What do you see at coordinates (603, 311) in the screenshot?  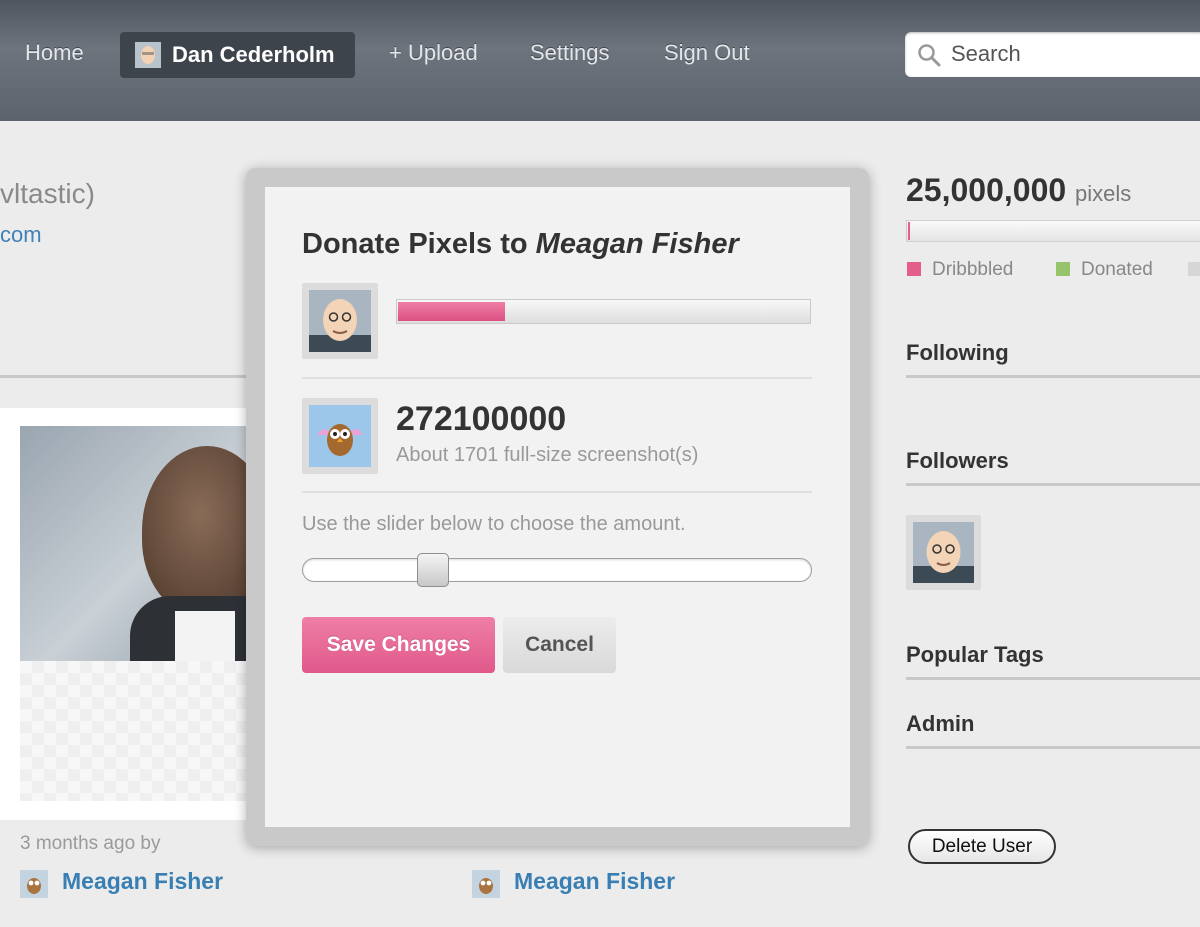 I see `donation-progress-bar` at bounding box center [603, 311].